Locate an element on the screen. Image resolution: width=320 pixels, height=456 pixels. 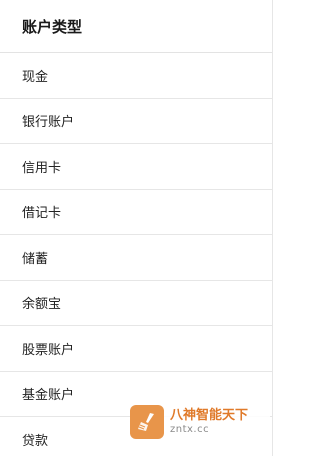
account-type-item-credit-card: 信用卡 is located at coordinates (136, 167).